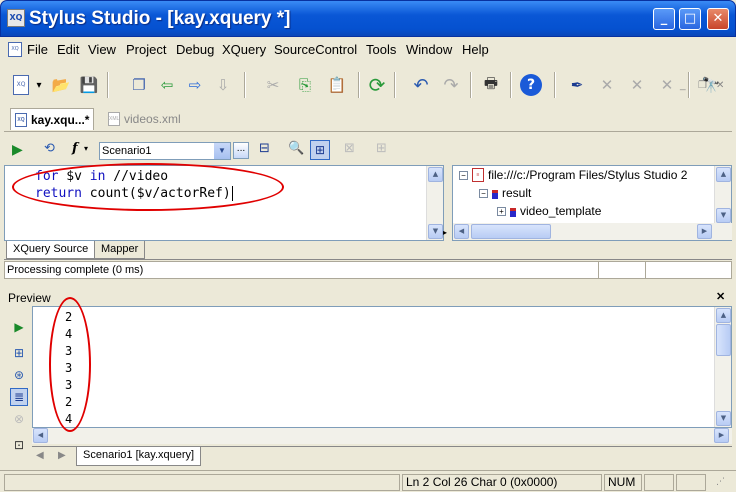  What do you see at coordinates (577, 85) in the screenshot?
I see `pen-icon: ✒` at bounding box center [577, 85].